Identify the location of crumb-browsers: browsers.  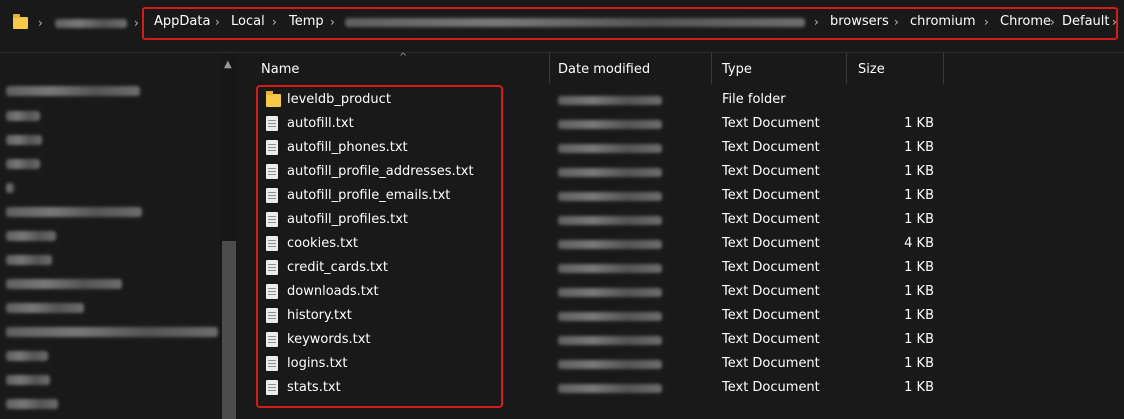
(859, 21).